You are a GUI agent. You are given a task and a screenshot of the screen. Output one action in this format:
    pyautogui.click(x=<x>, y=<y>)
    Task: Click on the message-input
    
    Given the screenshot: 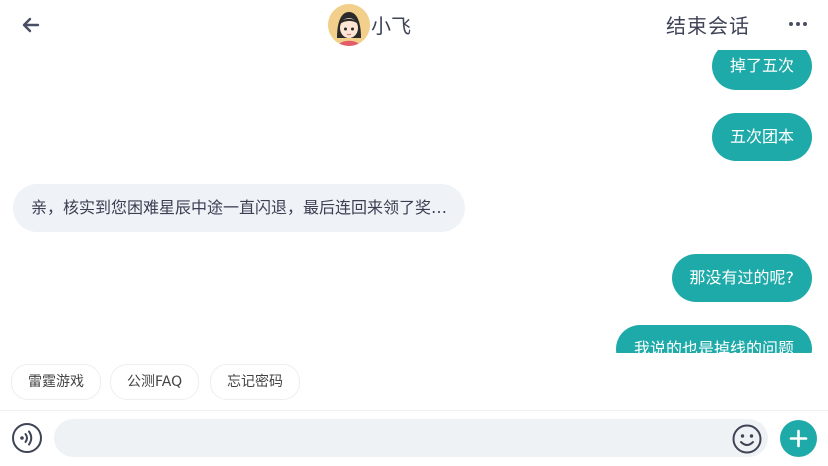 What is the action you would take?
    pyautogui.click(x=411, y=438)
    